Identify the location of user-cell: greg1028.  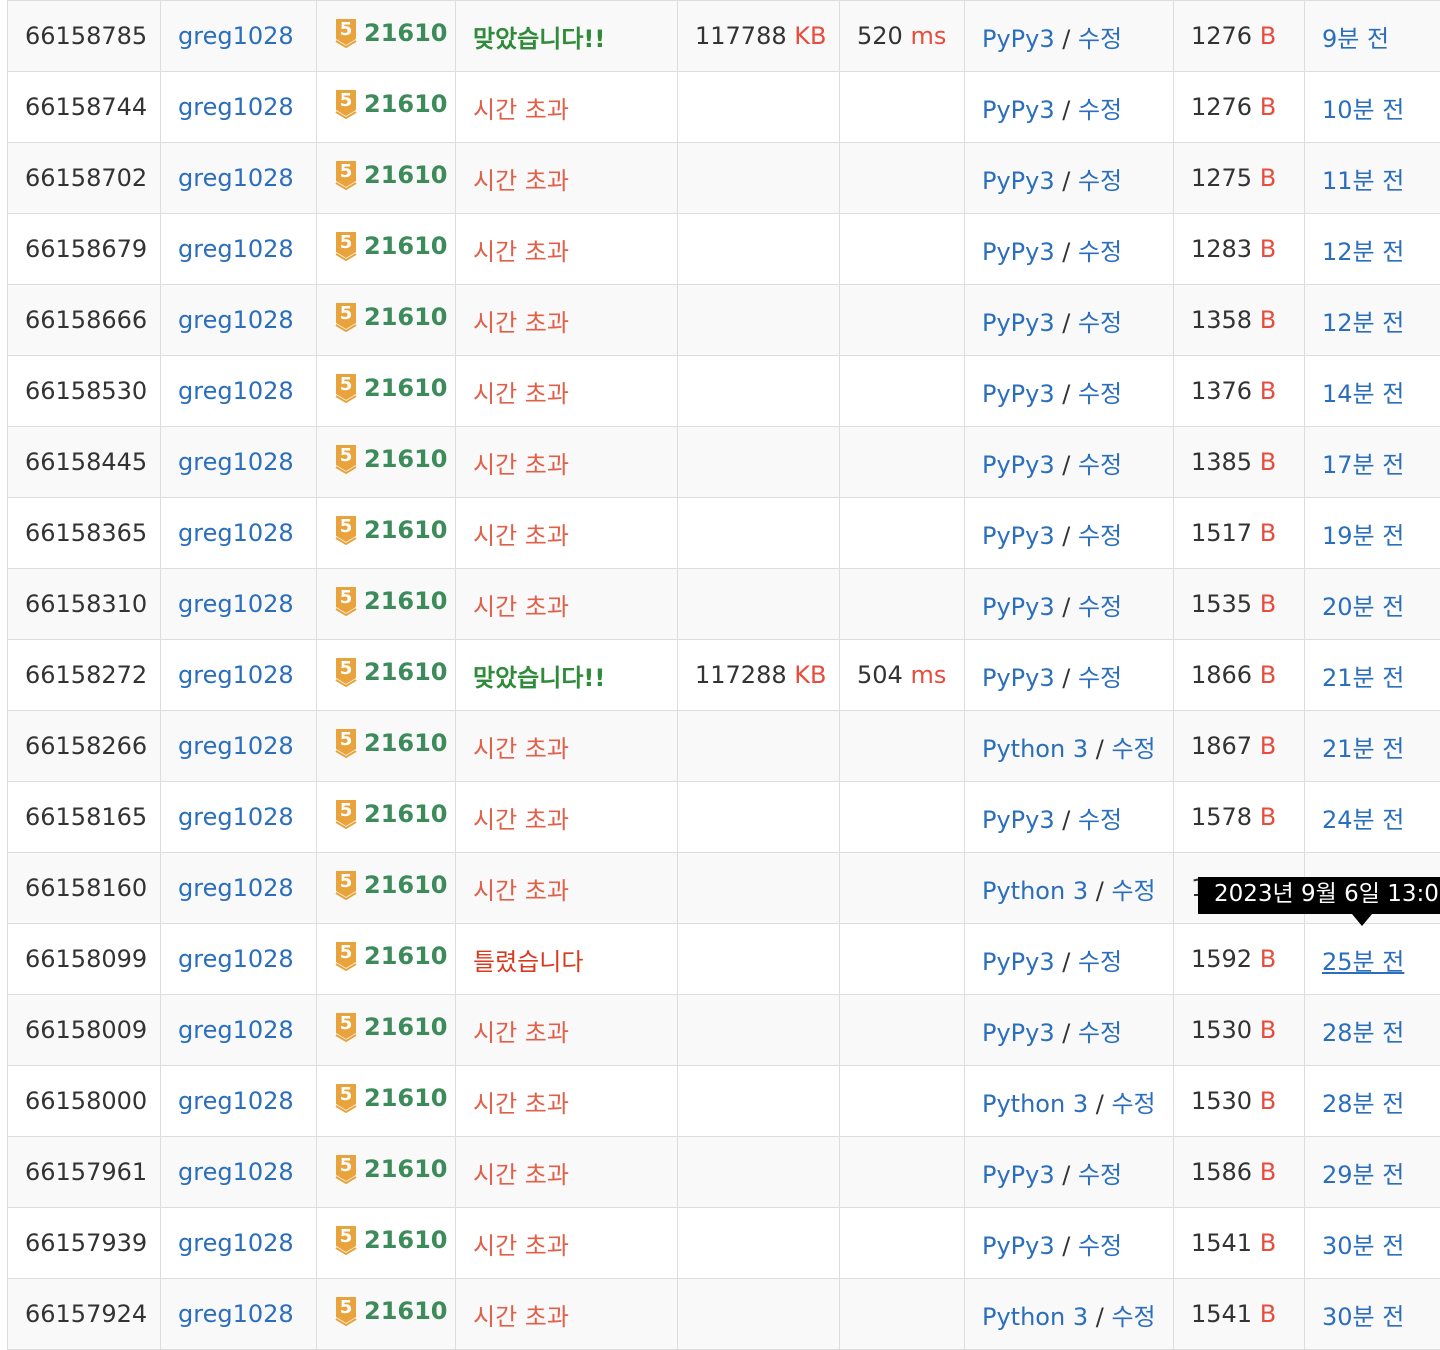
(239, 746).